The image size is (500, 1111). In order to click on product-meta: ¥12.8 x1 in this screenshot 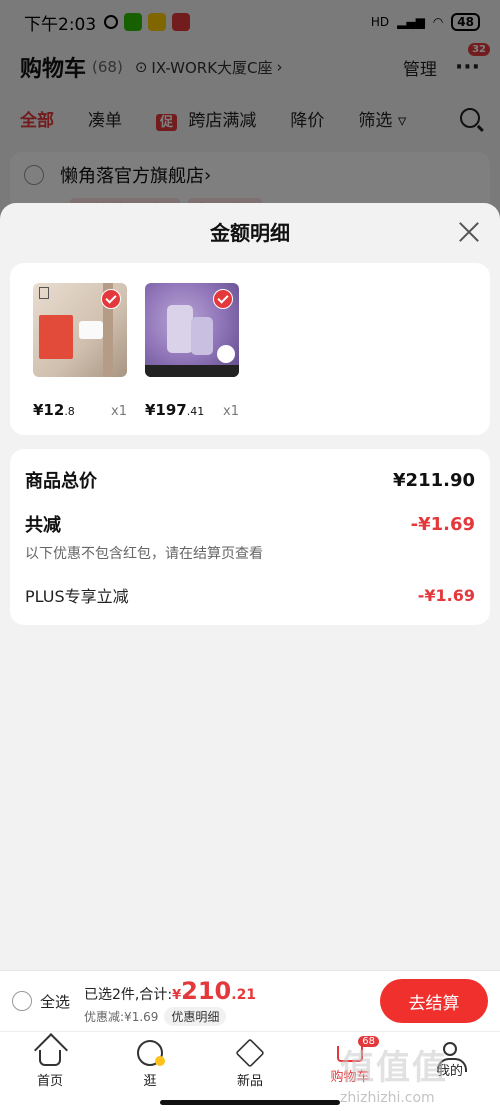, I will do `click(81, 410)`.